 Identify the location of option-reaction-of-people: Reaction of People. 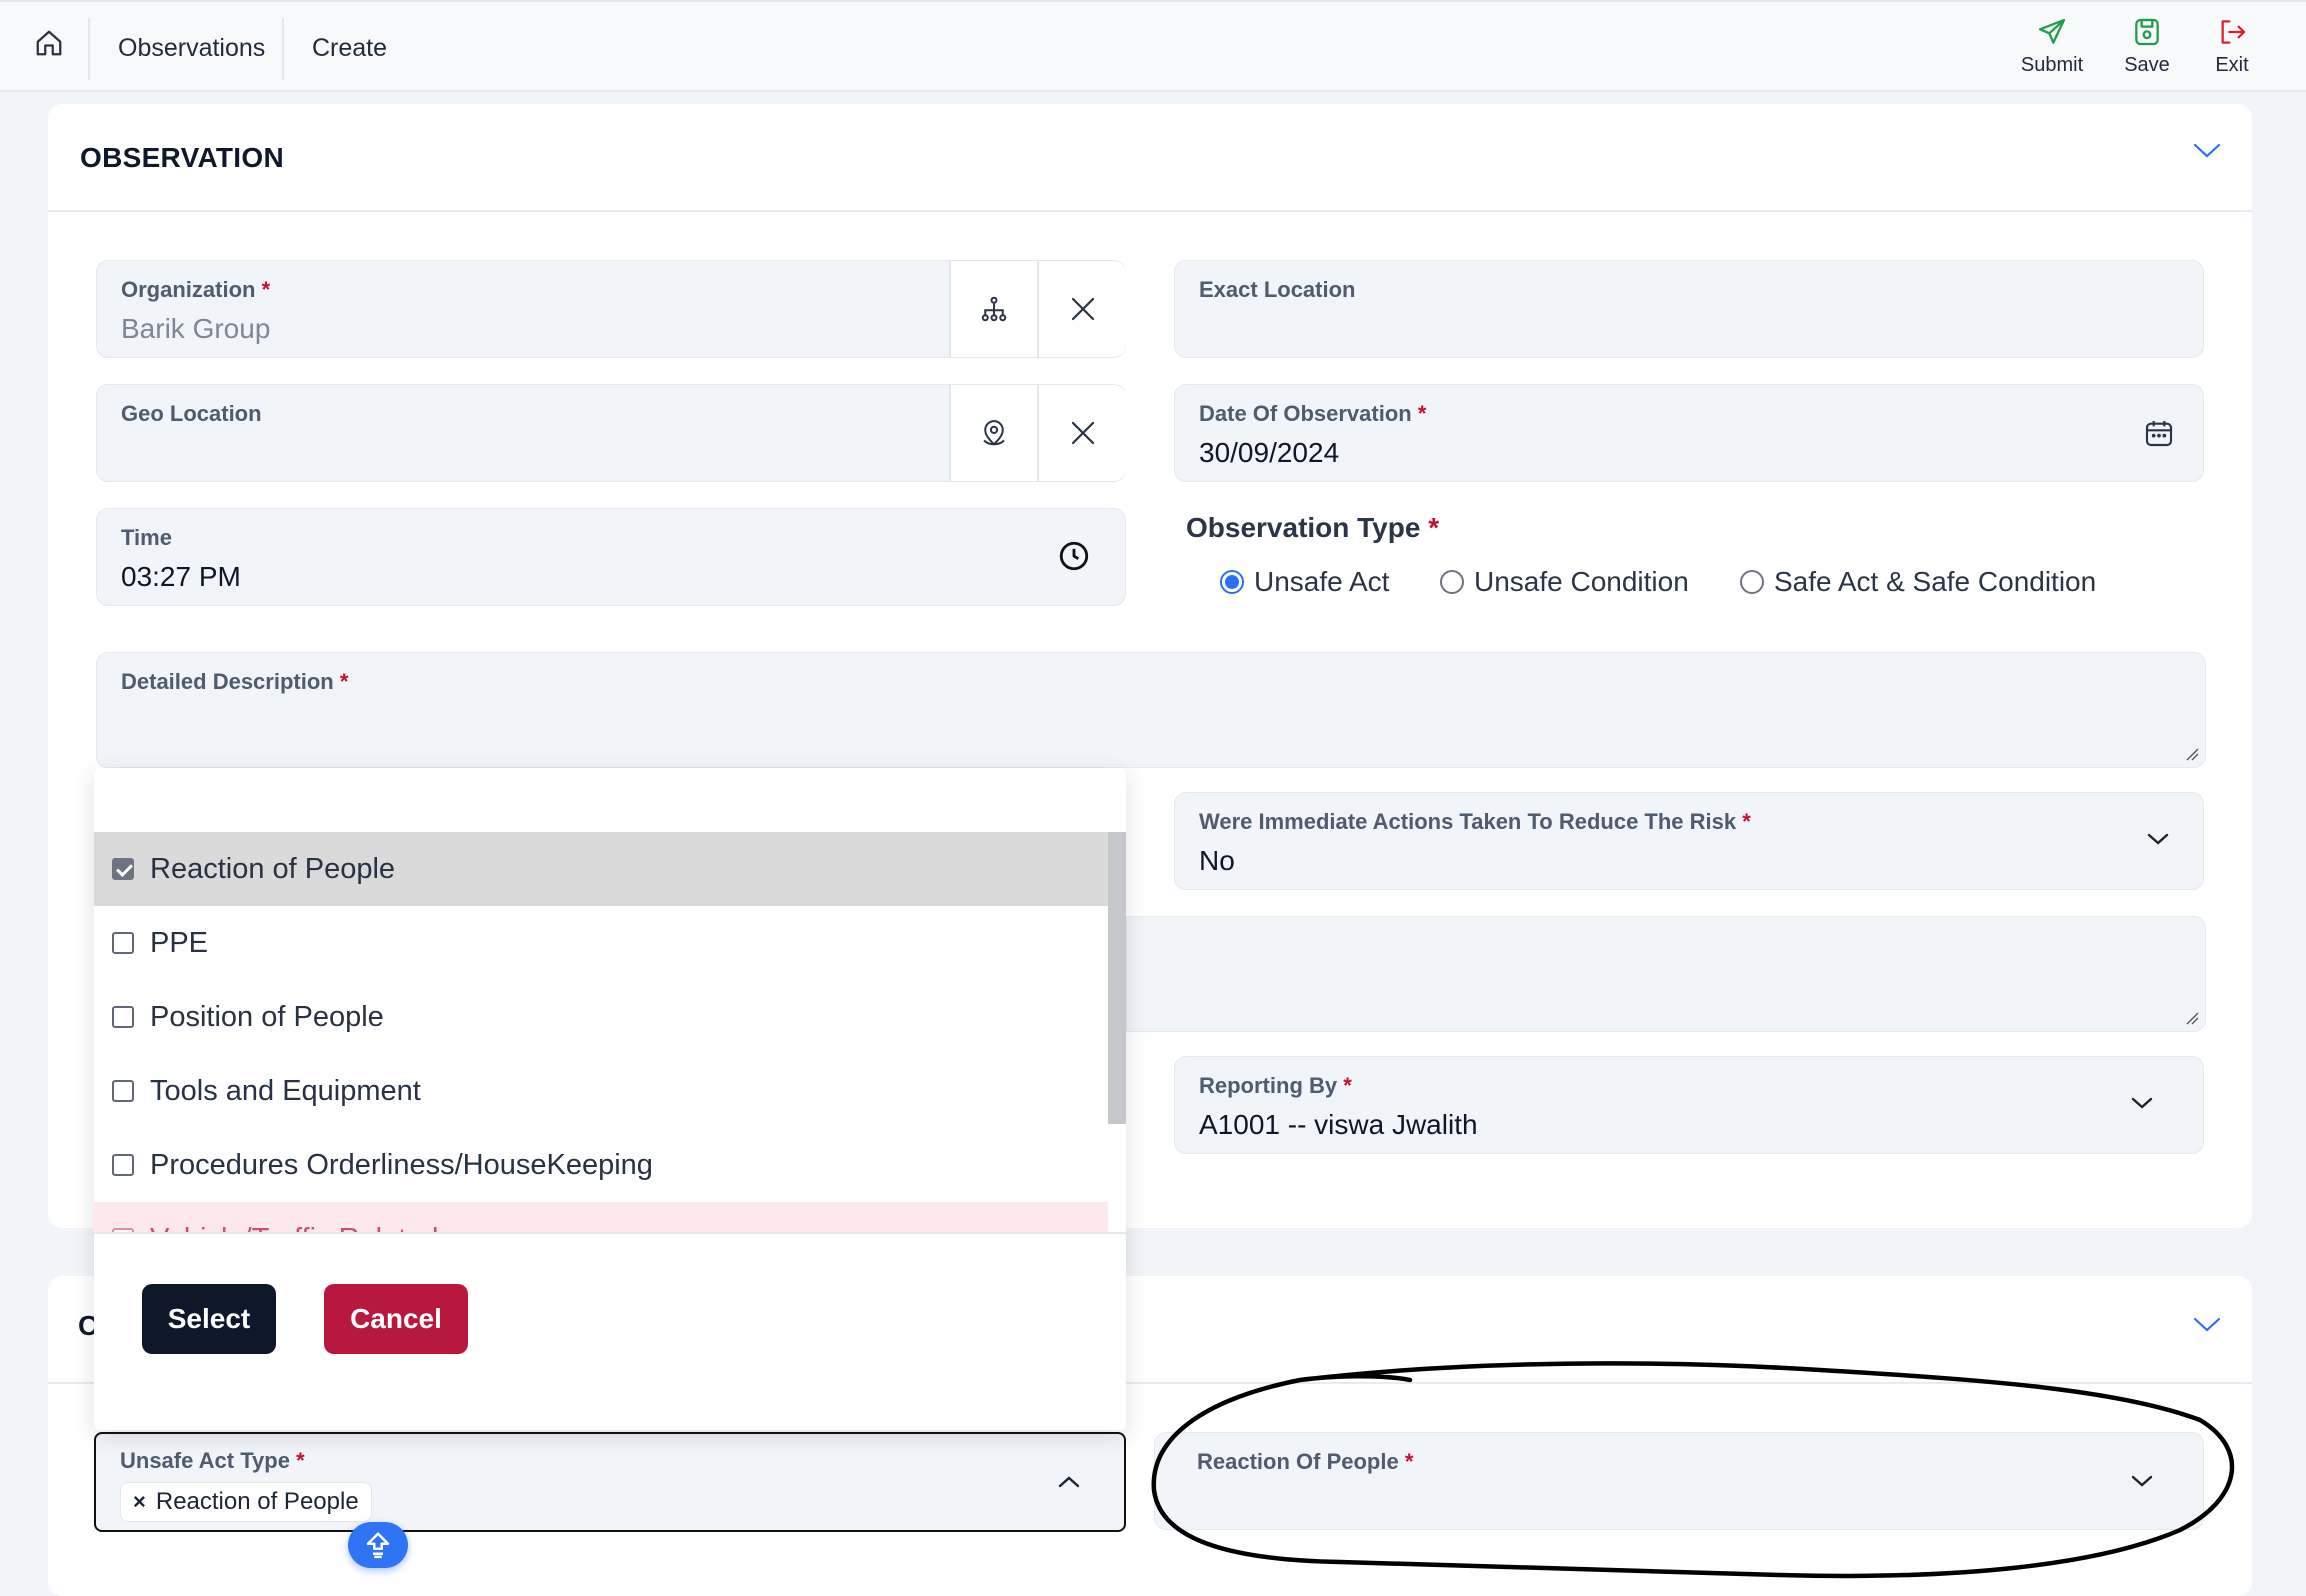
(601, 869).